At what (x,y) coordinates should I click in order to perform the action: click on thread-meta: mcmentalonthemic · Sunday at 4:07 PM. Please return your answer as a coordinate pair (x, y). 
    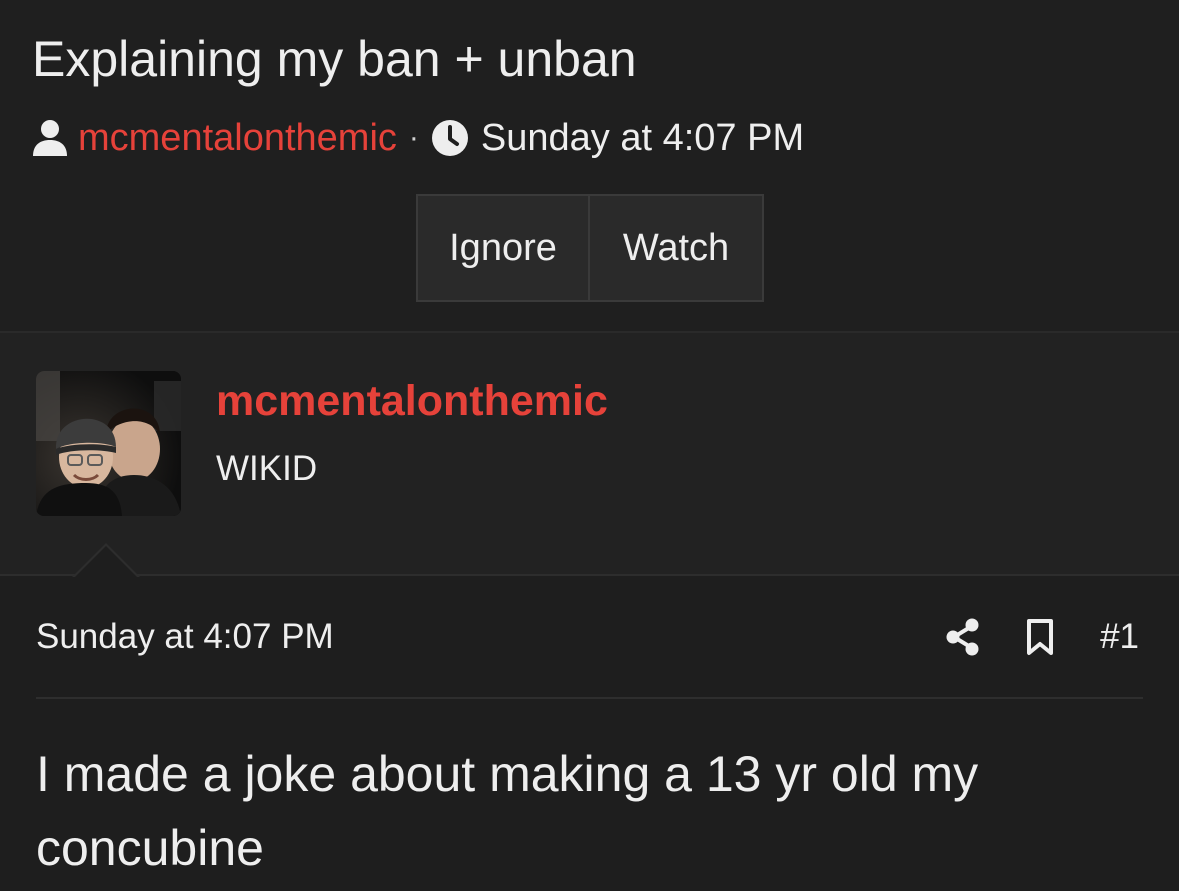
    Looking at the image, I should click on (418, 138).